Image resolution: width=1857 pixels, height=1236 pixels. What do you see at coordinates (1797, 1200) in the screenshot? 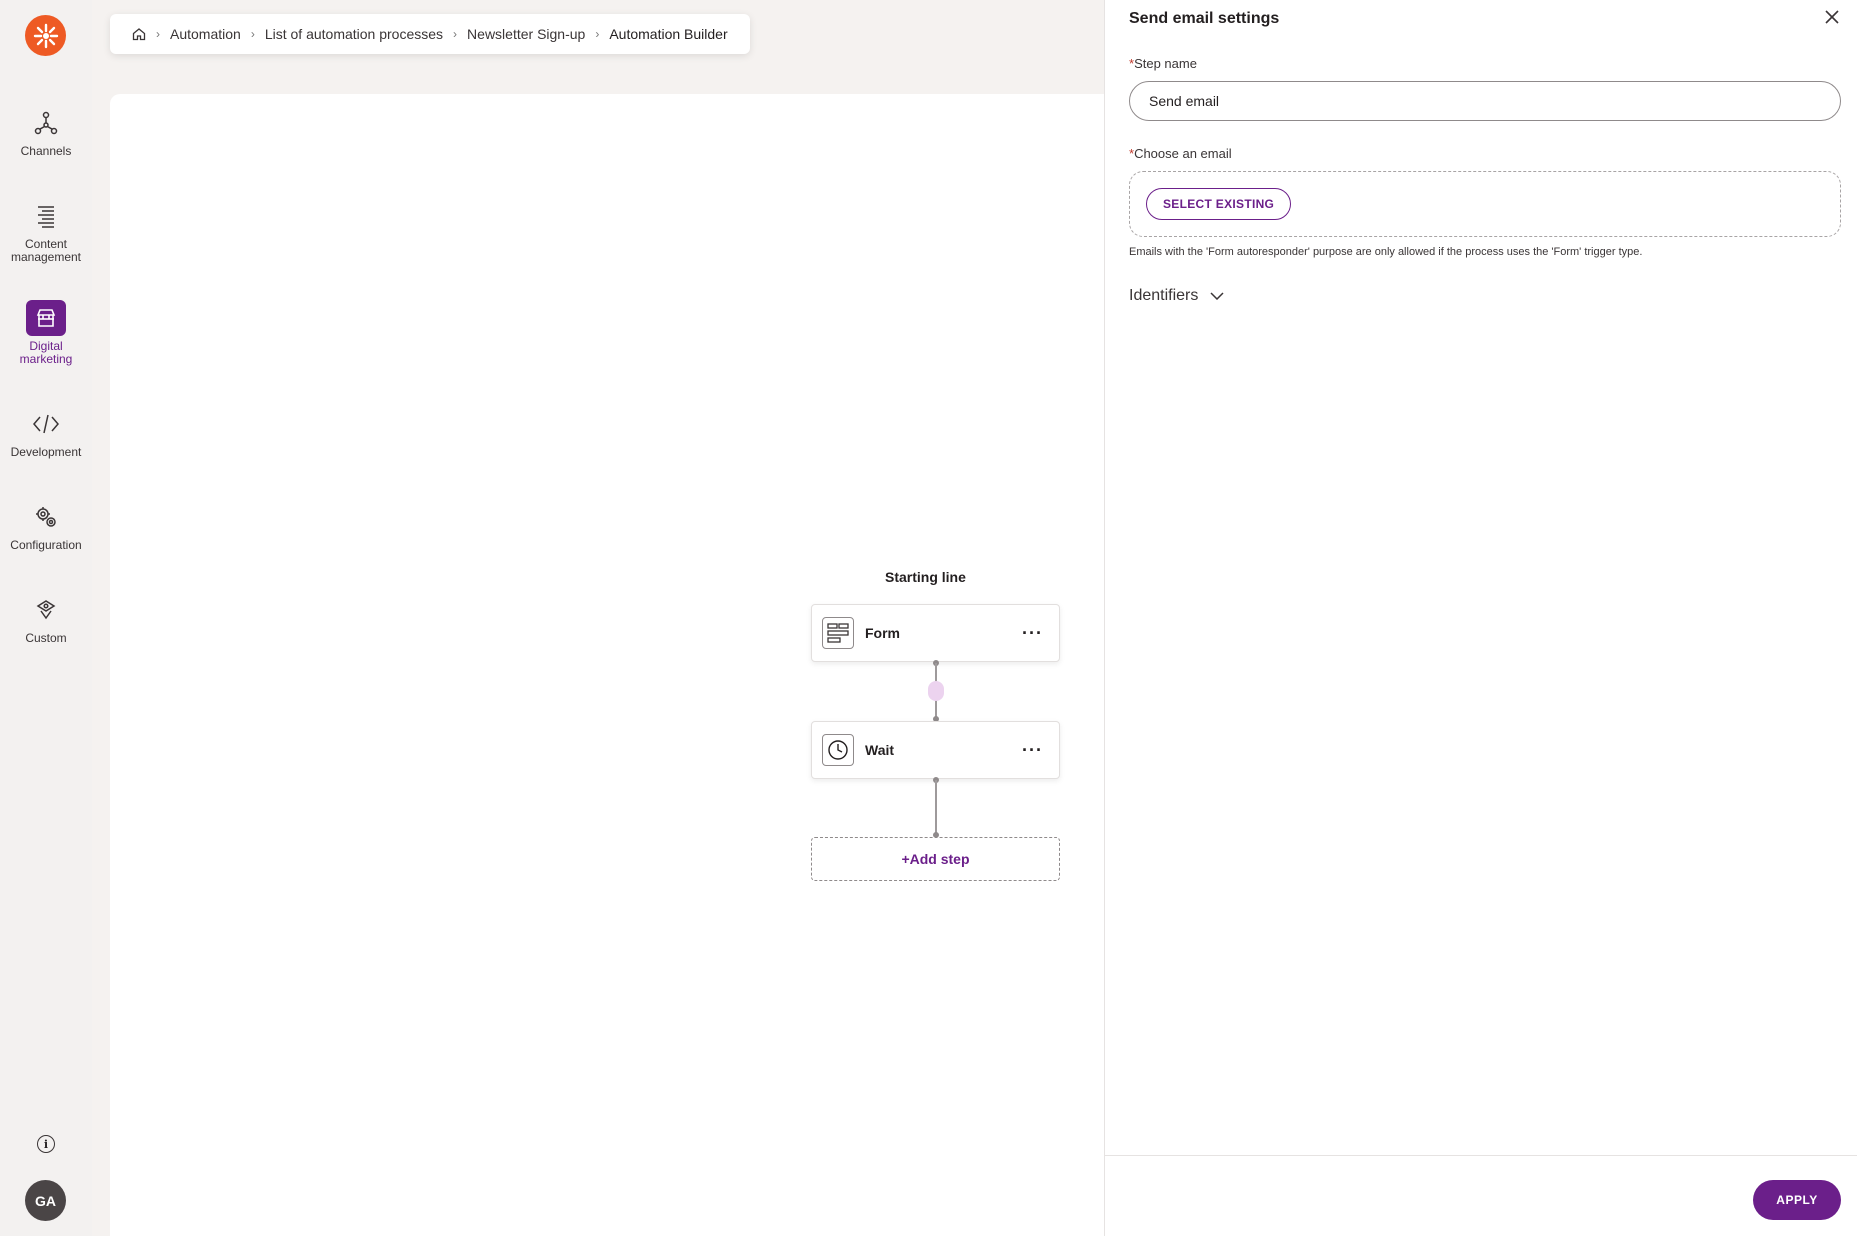
I see `apply-button: APPLY` at bounding box center [1797, 1200].